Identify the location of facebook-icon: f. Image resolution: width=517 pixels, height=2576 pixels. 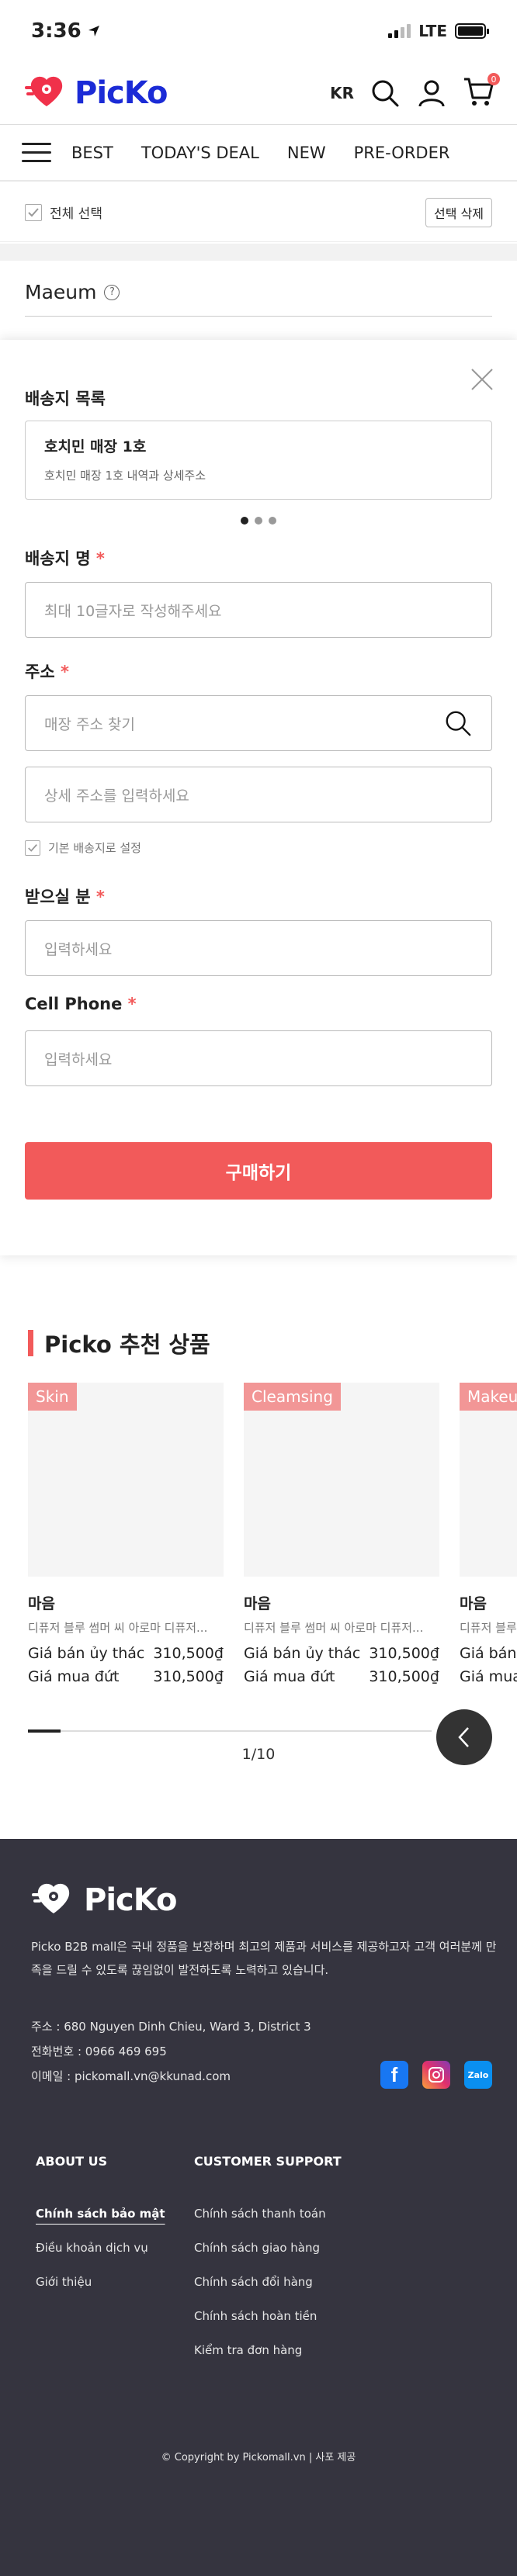
(394, 2075).